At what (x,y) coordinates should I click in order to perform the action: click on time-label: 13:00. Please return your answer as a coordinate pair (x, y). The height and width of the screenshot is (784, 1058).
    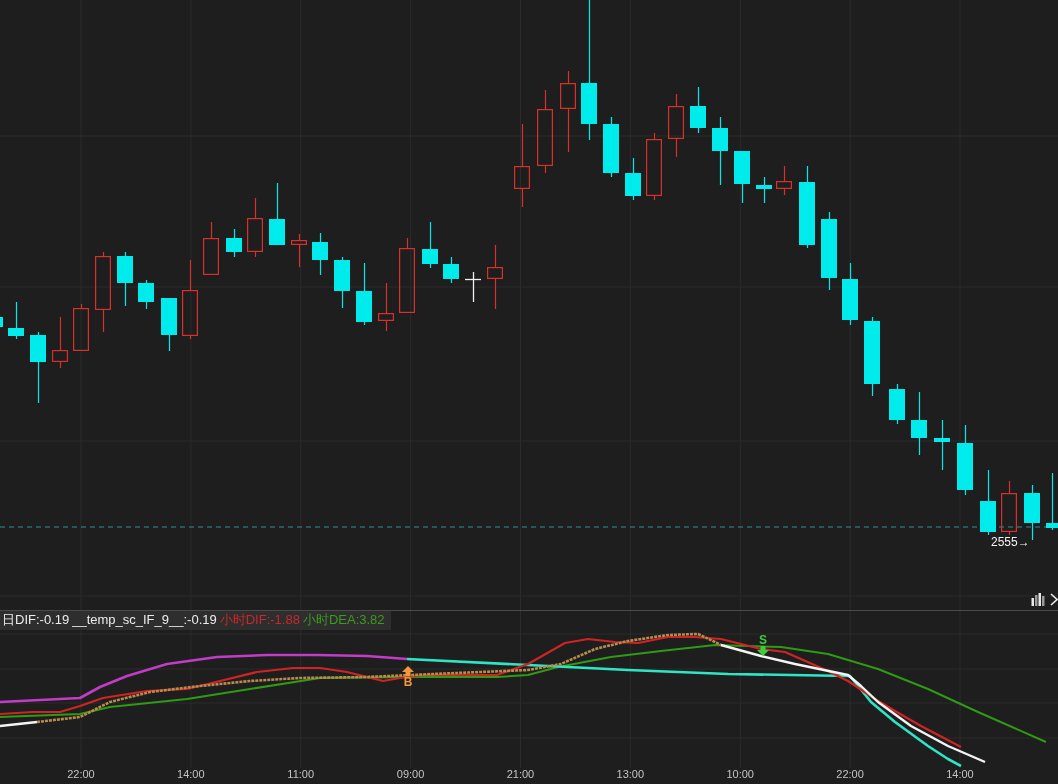
    Looking at the image, I should click on (630, 774).